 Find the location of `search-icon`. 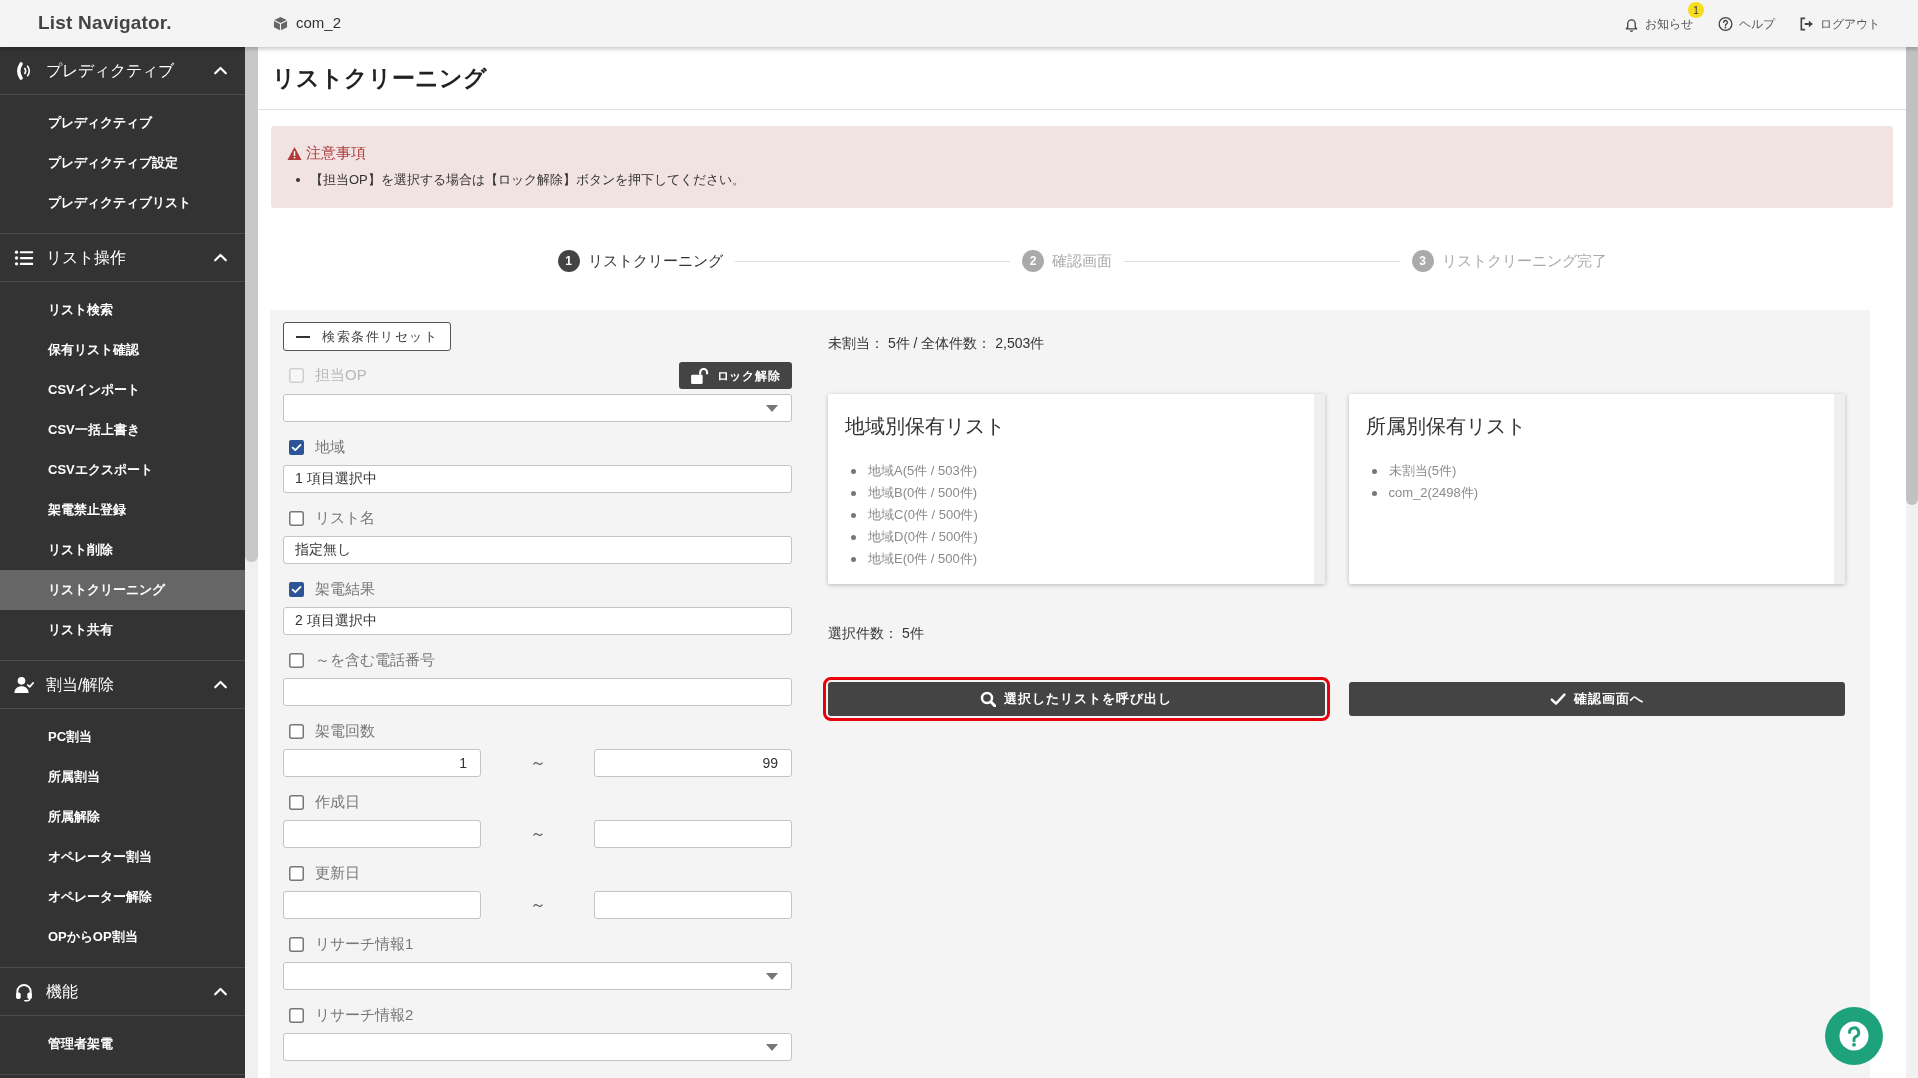

search-icon is located at coordinates (988, 699).